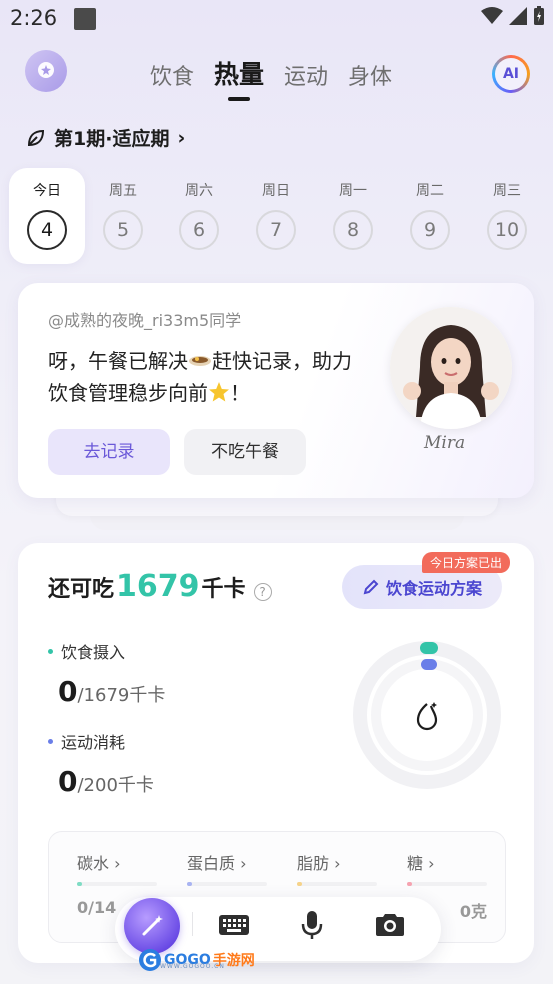  I want to click on magic-wand-icon, so click(152, 925).